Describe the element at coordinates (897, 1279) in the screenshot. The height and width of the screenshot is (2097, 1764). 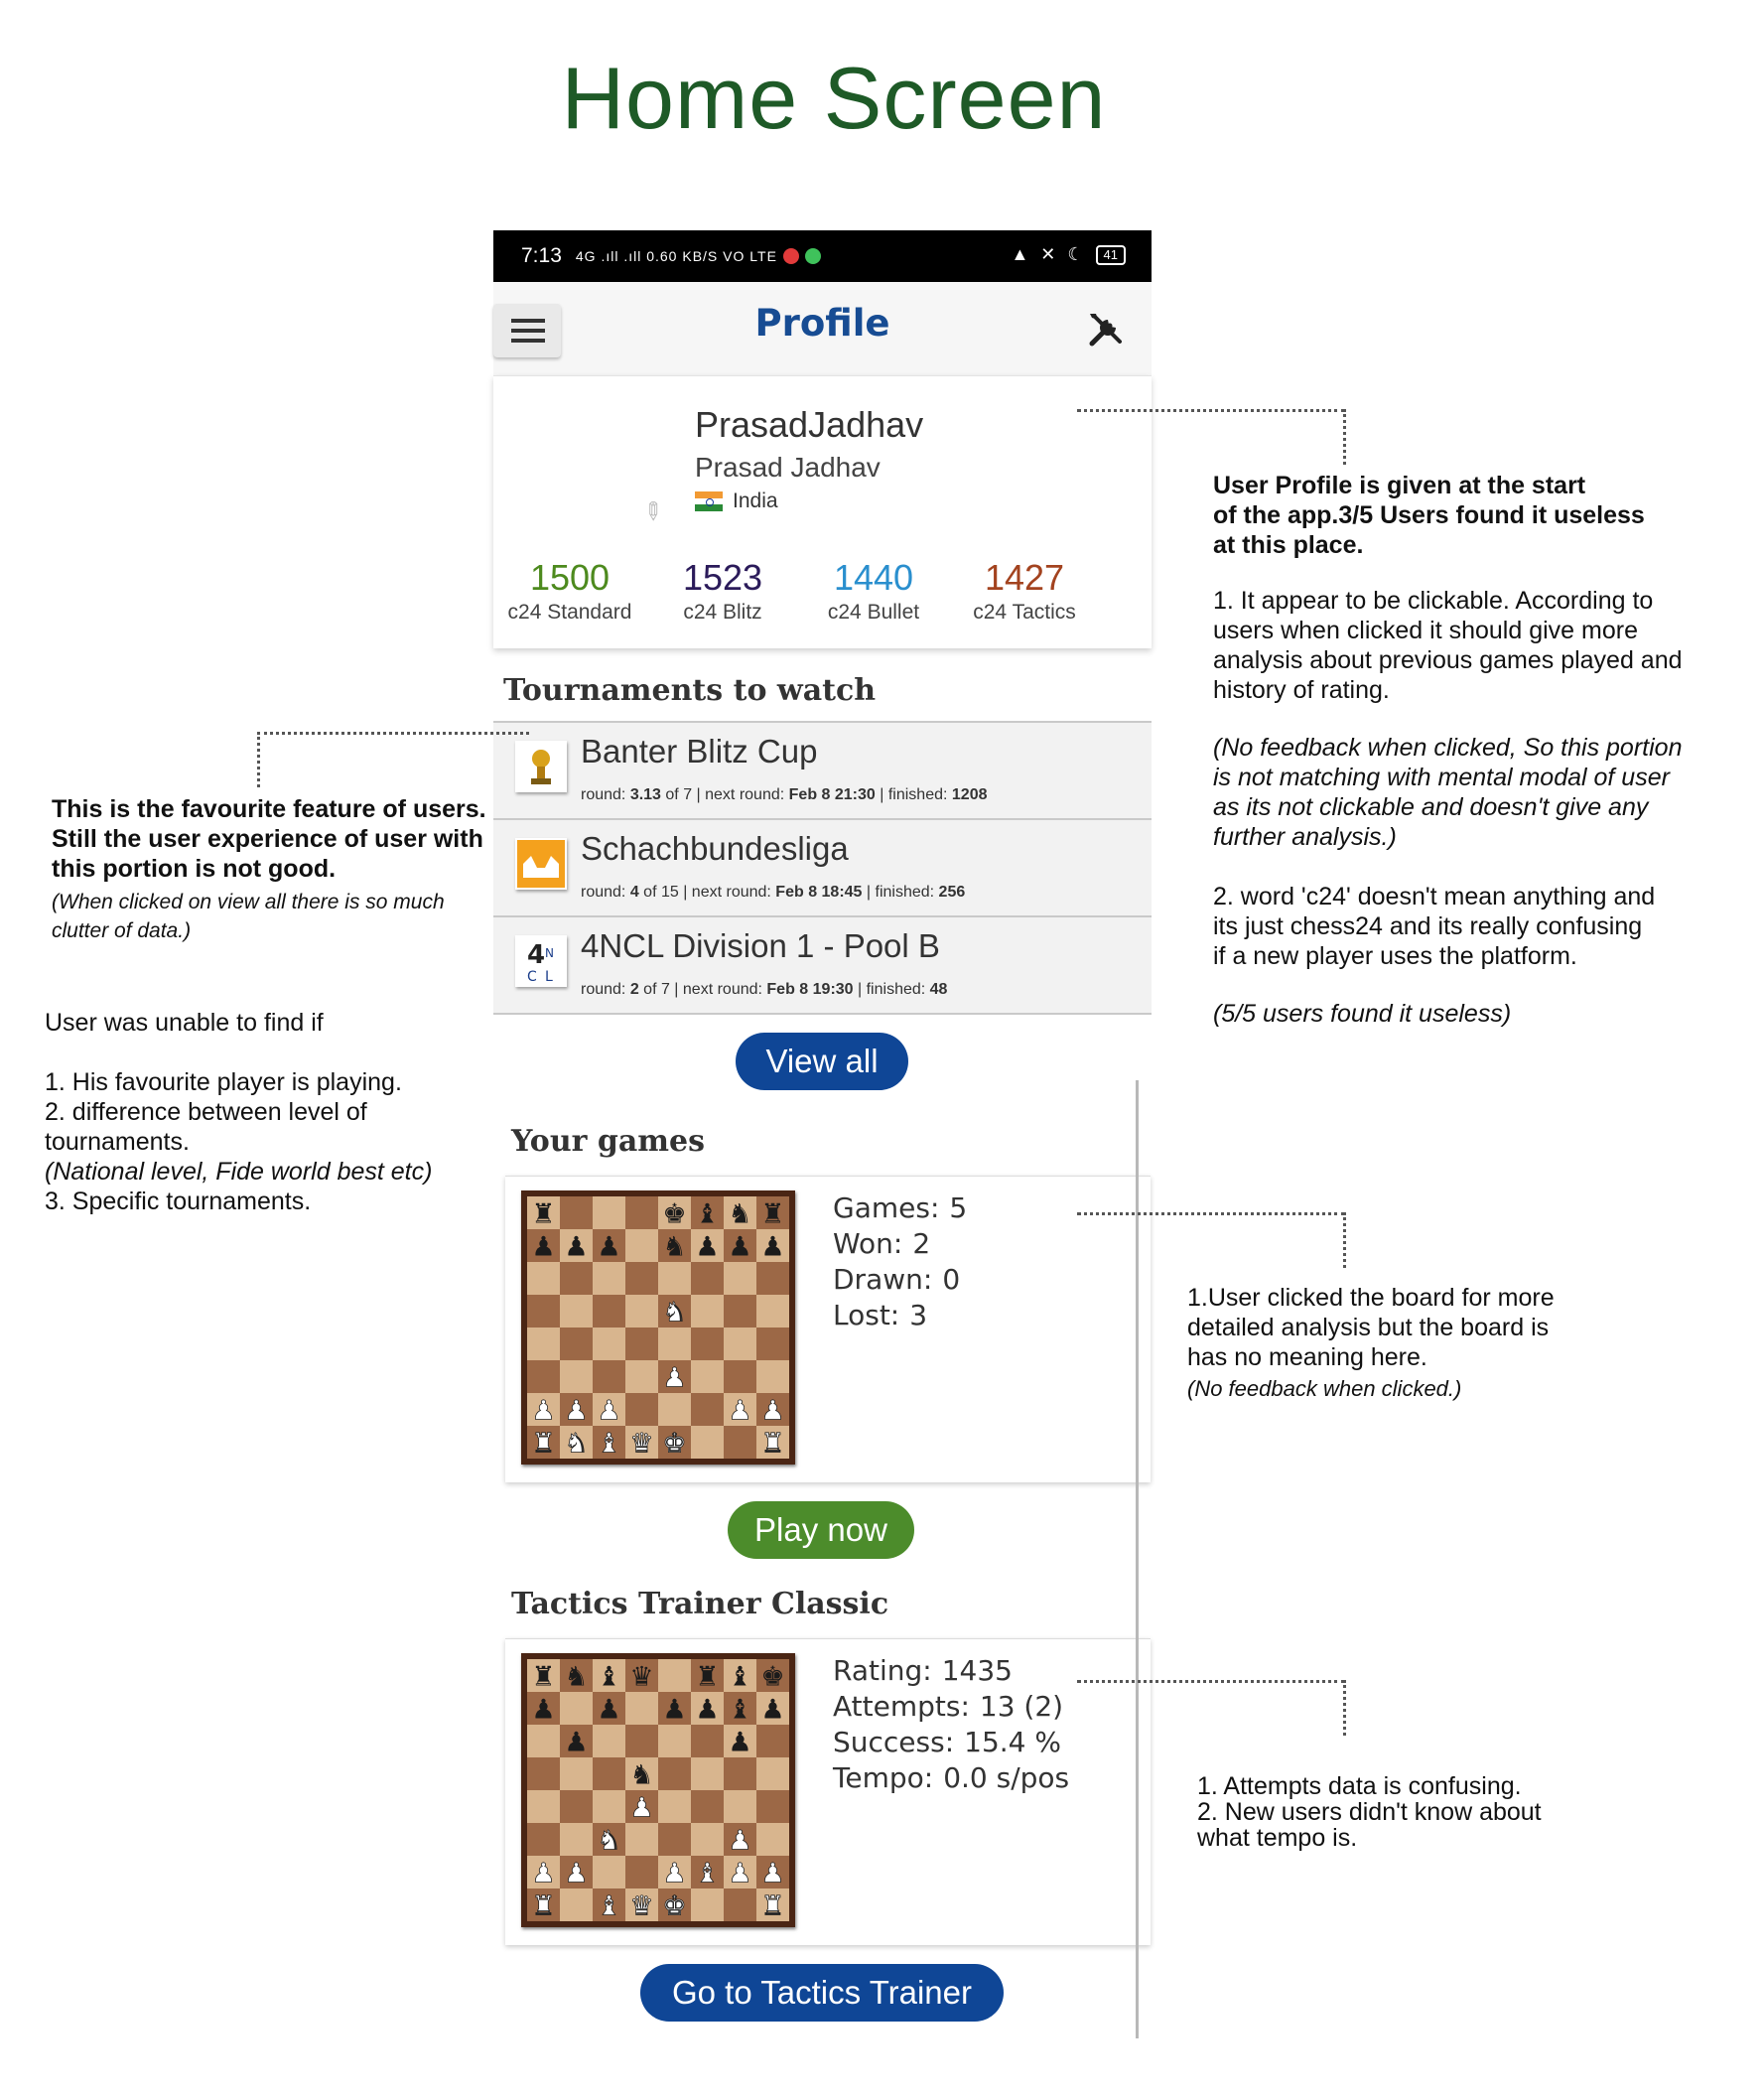
I see `stat-row: Drawn: 0` at that location.